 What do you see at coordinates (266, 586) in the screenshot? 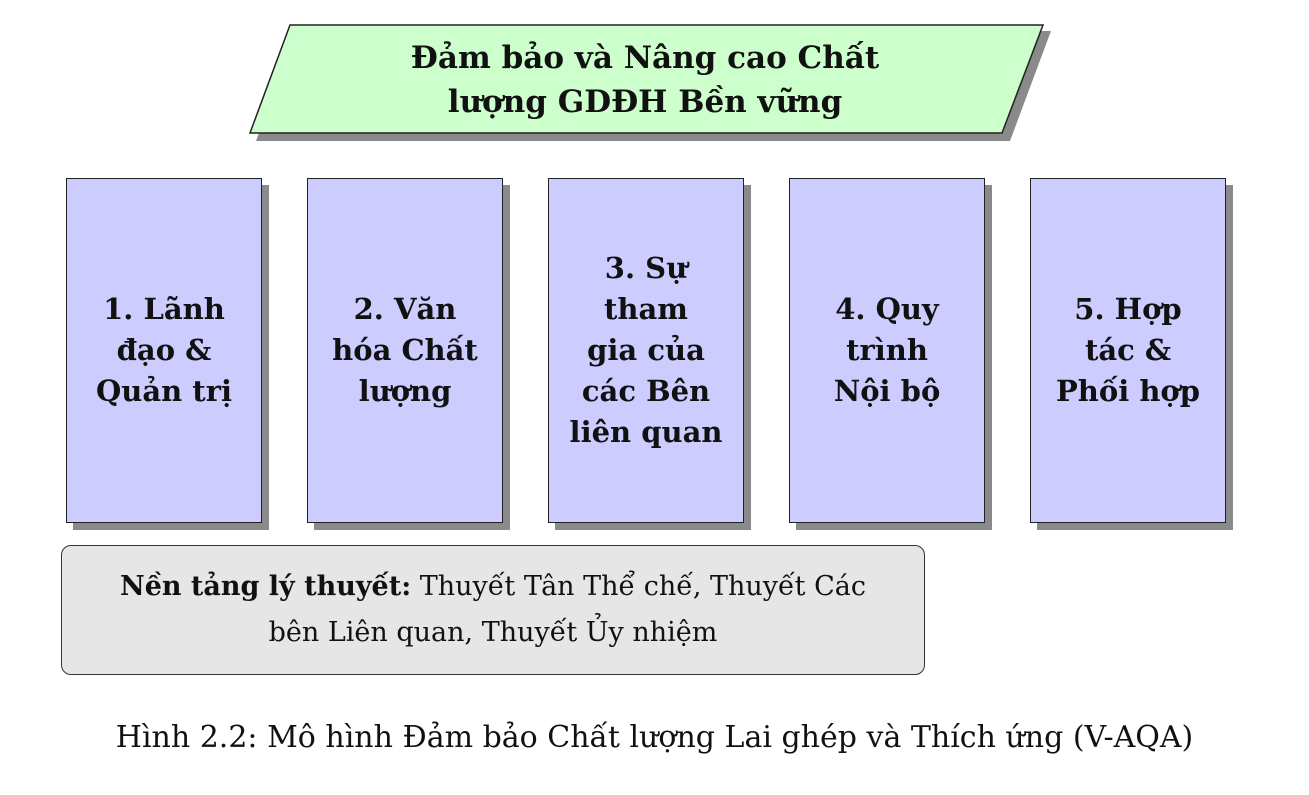
I see `theory-heading: Nền tảng lý thuyết:` at bounding box center [266, 586].